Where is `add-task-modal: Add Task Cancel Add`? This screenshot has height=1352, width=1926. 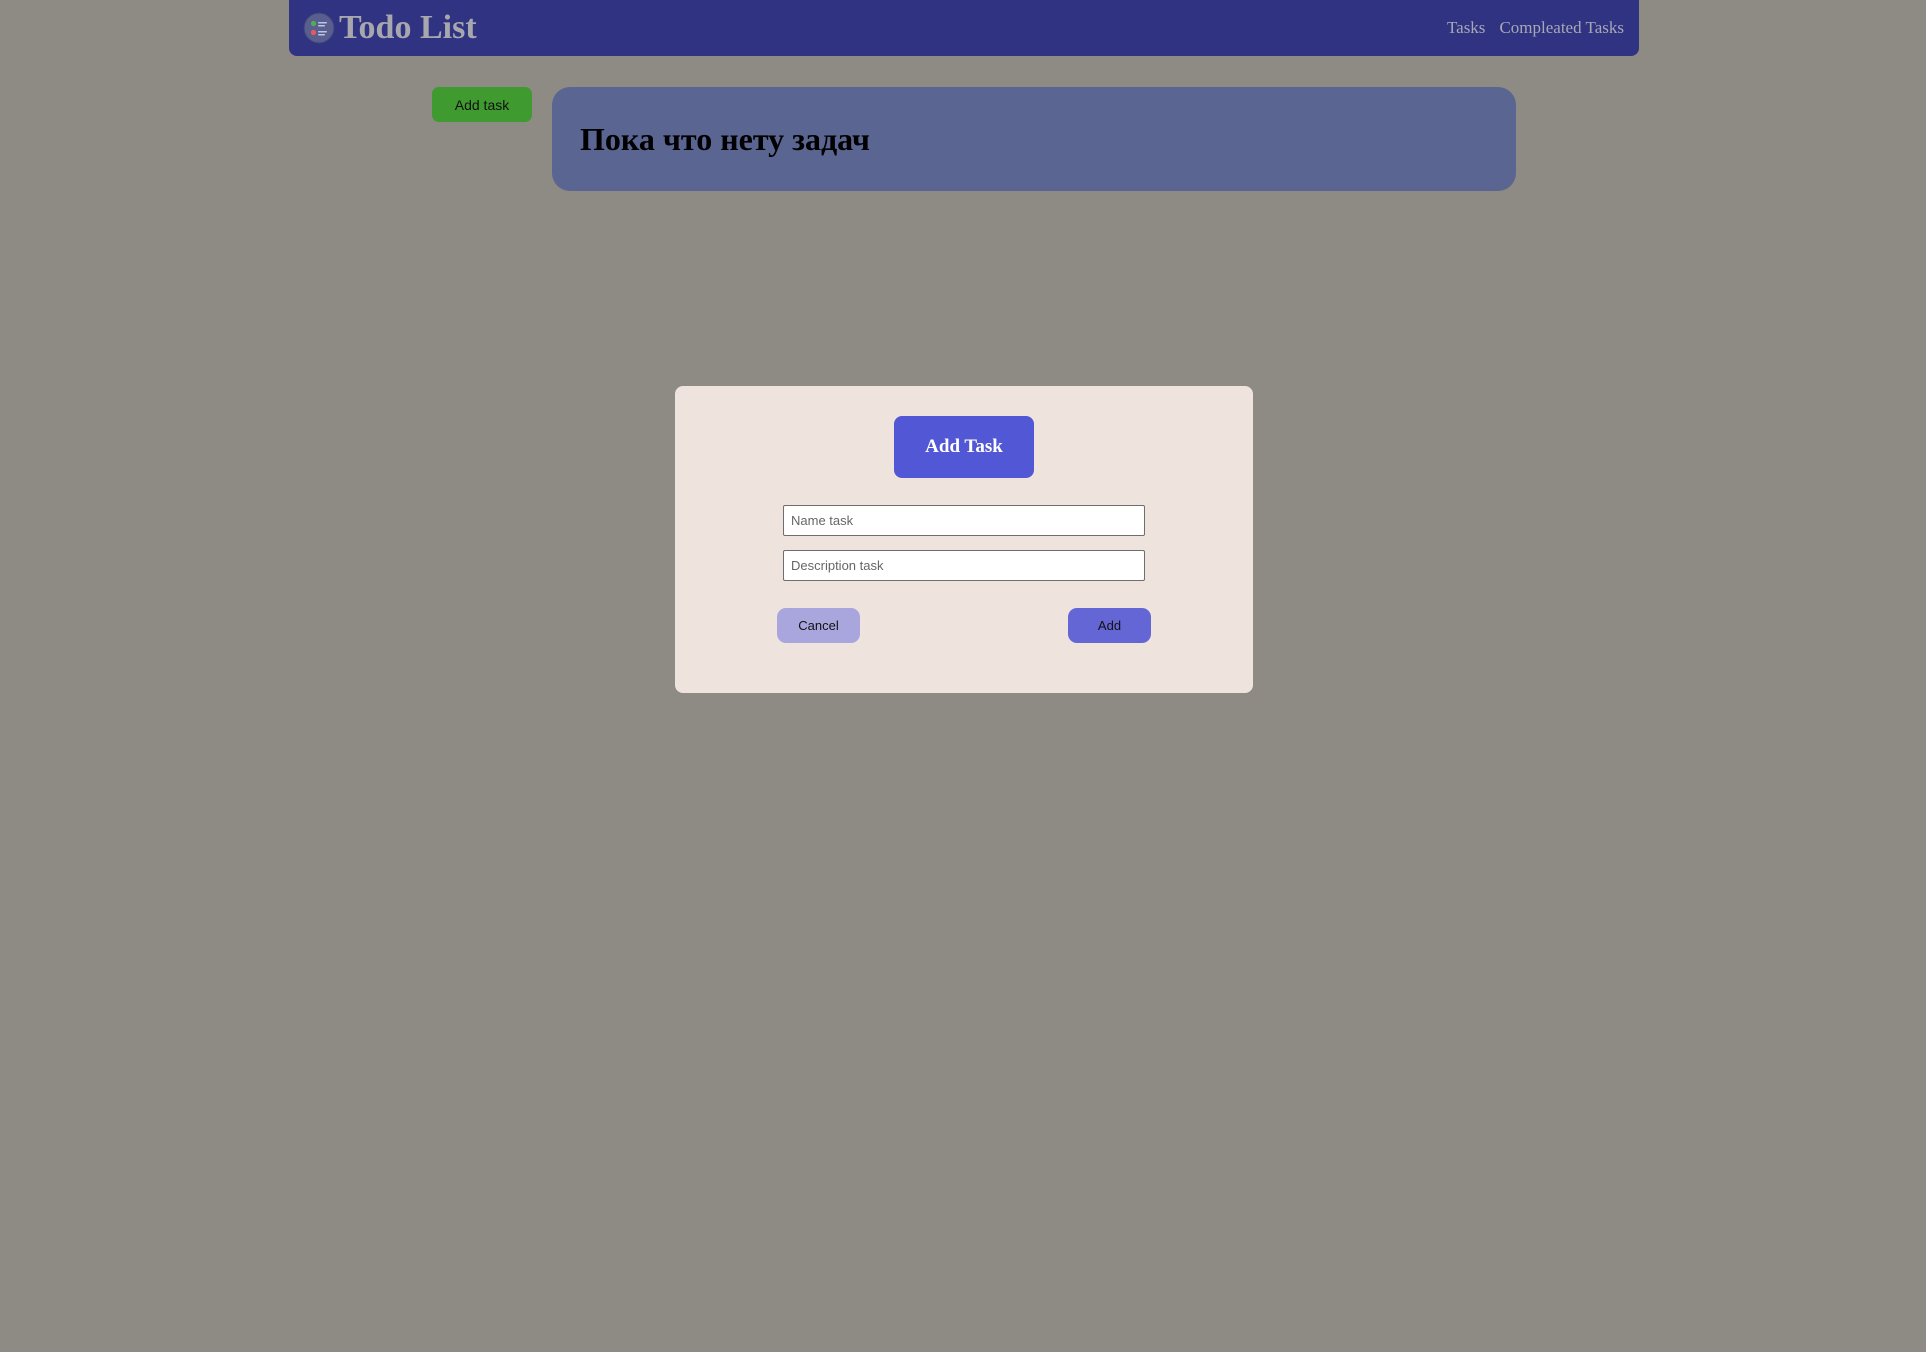 add-task-modal: Add Task Cancel Add is located at coordinates (964, 539).